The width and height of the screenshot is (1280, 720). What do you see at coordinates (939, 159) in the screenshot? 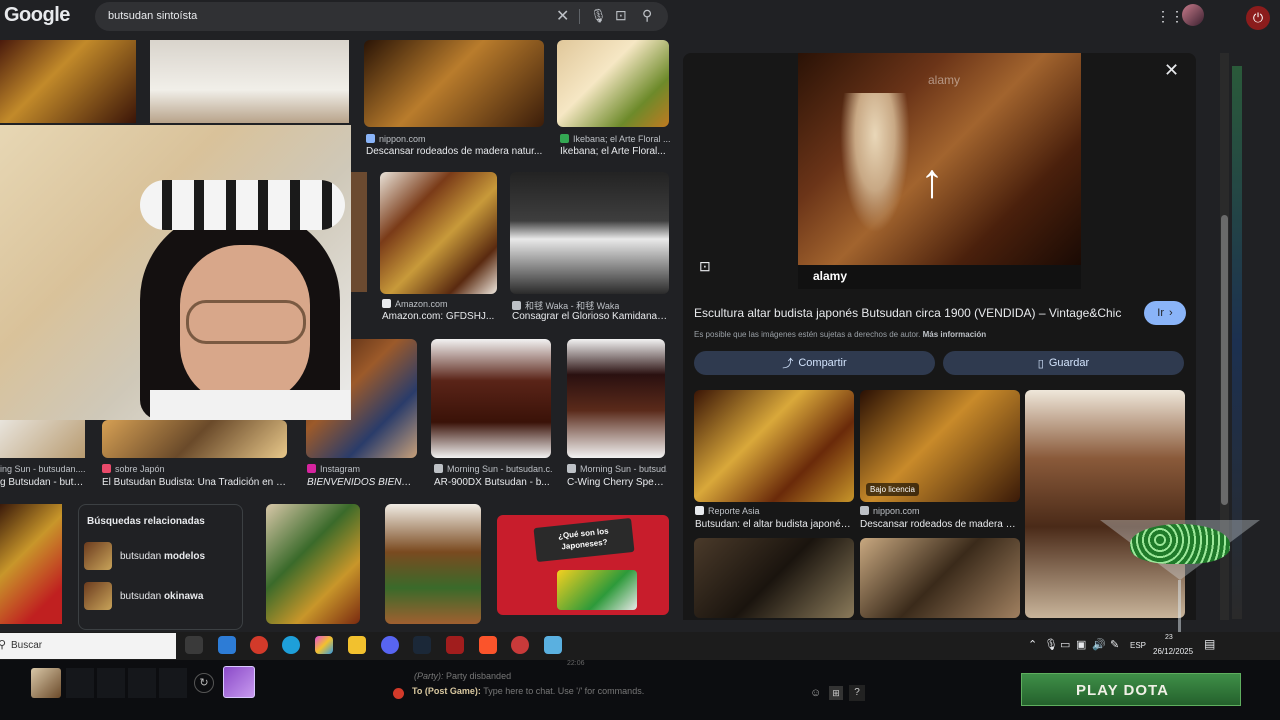
I see `preview-image: ↑ alamy` at bounding box center [939, 159].